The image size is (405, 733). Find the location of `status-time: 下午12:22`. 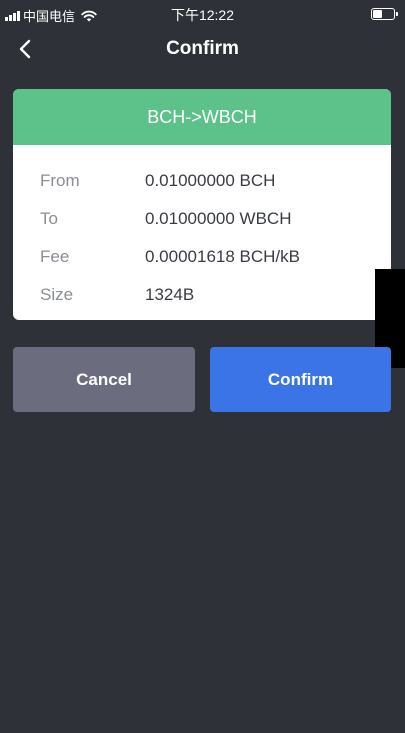

status-time: 下午12:22 is located at coordinates (202, 15).